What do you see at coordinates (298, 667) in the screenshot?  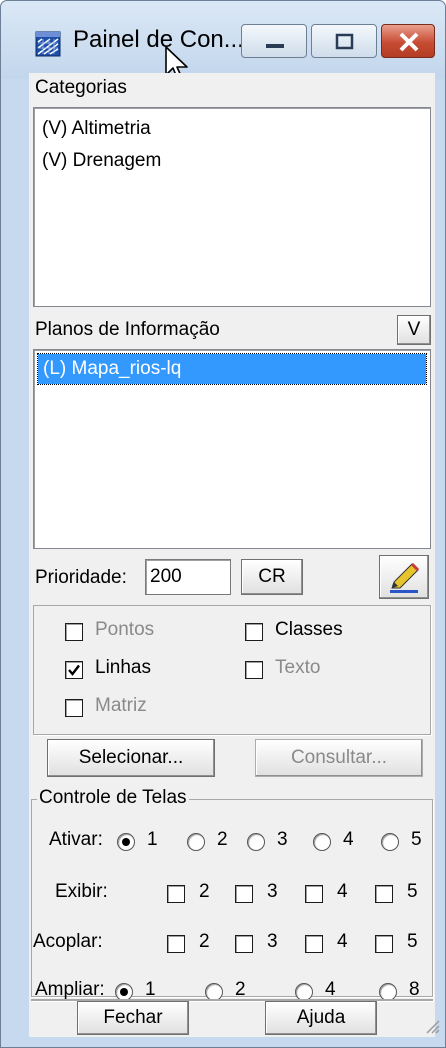 I see `texto-label: Texto` at bounding box center [298, 667].